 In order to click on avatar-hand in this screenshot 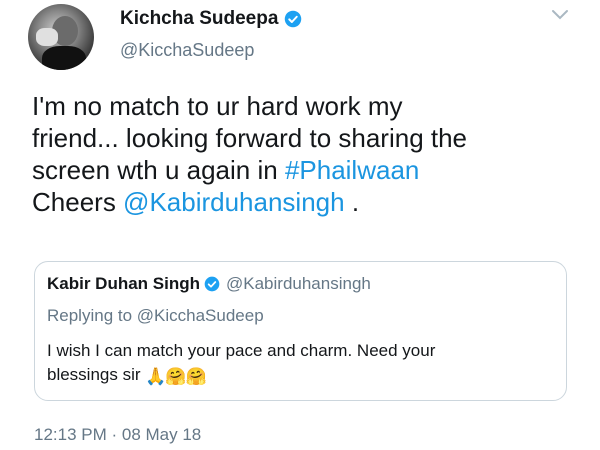, I will do `click(47, 37)`.